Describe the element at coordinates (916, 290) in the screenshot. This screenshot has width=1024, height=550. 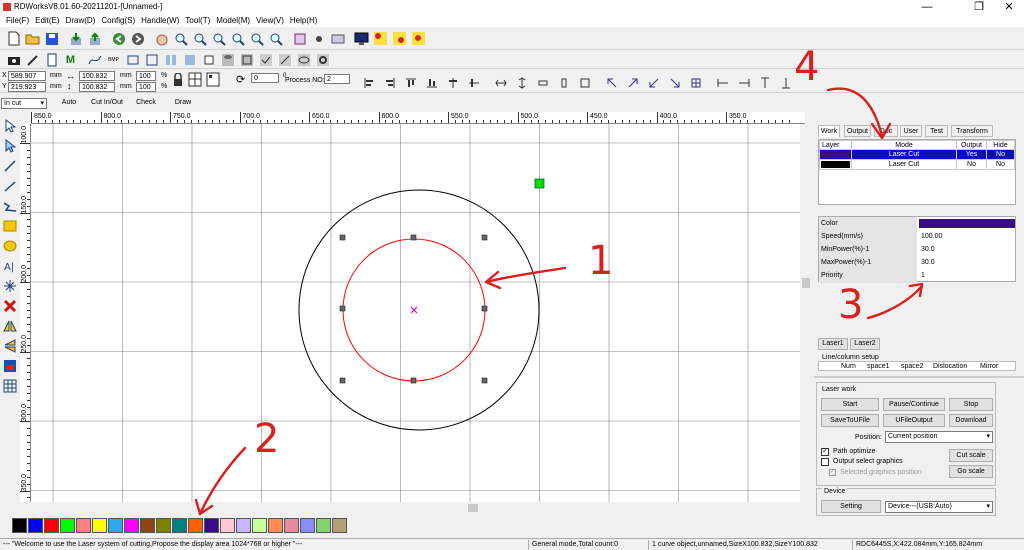
I see `annotation-3-arrowhead` at that location.